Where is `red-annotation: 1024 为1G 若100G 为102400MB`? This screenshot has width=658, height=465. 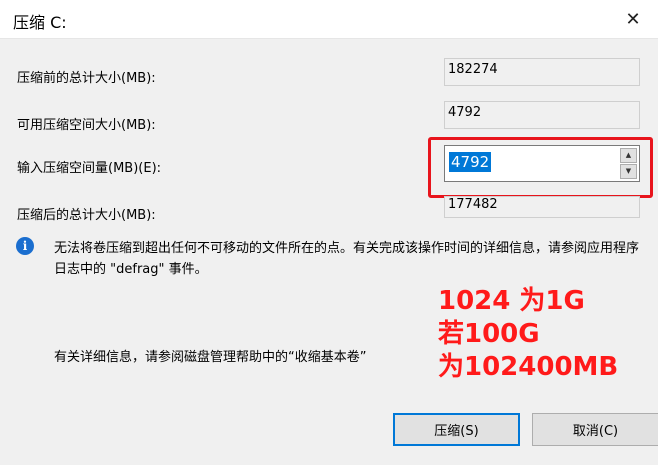 red-annotation: 1024 为1G 若100G 为102400MB is located at coordinates (528, 334).